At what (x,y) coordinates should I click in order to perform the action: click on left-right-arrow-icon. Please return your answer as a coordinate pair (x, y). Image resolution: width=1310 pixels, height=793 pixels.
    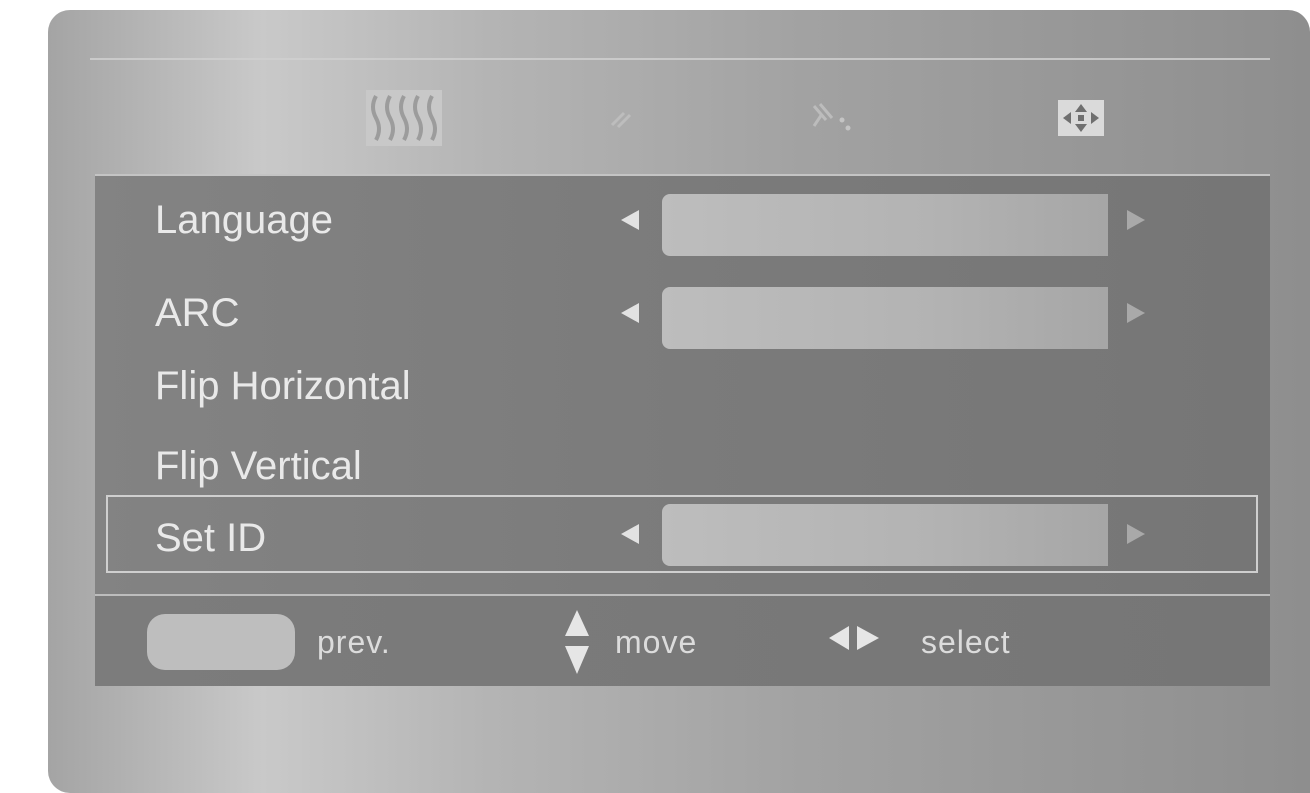
    Looking at the image, I should click on (854, 640).